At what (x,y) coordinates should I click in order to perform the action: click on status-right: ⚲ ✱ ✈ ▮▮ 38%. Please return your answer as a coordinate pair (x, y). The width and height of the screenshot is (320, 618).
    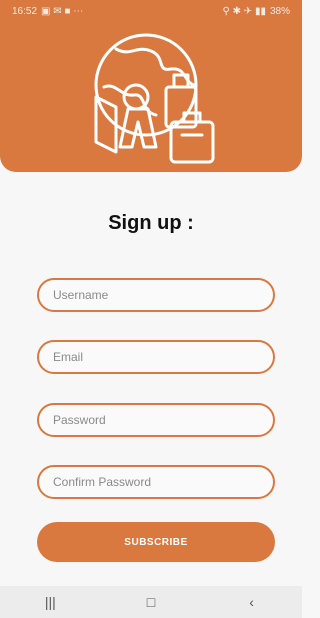
    Looking at the image, I should click on (256, 11).